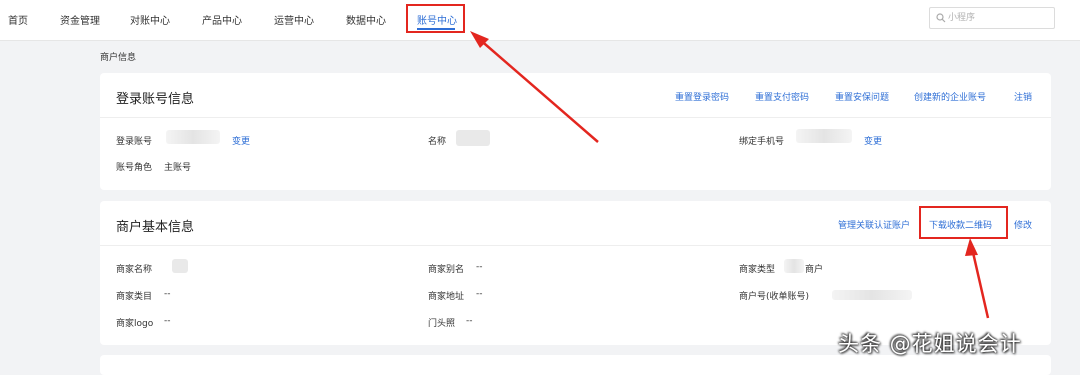  Describe the element at coordinates (167, 321) in the screenshot. I see `merchant-logo-value: --` at that location.